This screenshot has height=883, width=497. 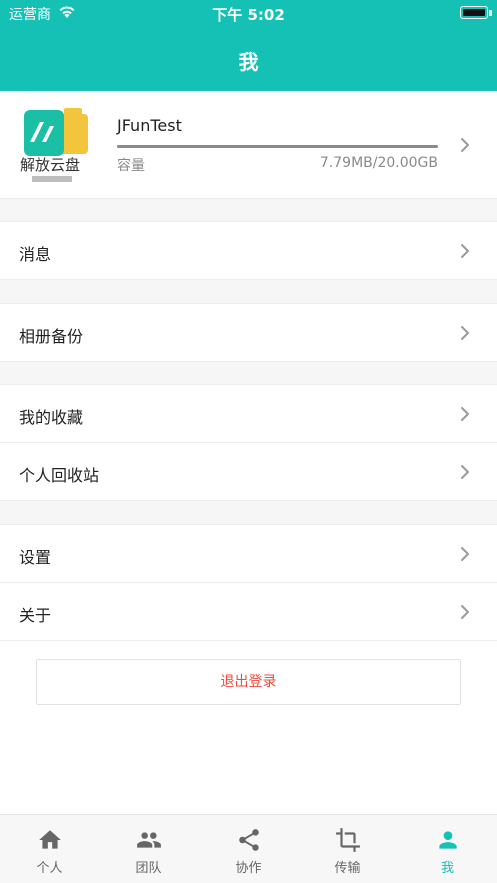 I want to click on tab-label: 我, so click(x=447, y=868).